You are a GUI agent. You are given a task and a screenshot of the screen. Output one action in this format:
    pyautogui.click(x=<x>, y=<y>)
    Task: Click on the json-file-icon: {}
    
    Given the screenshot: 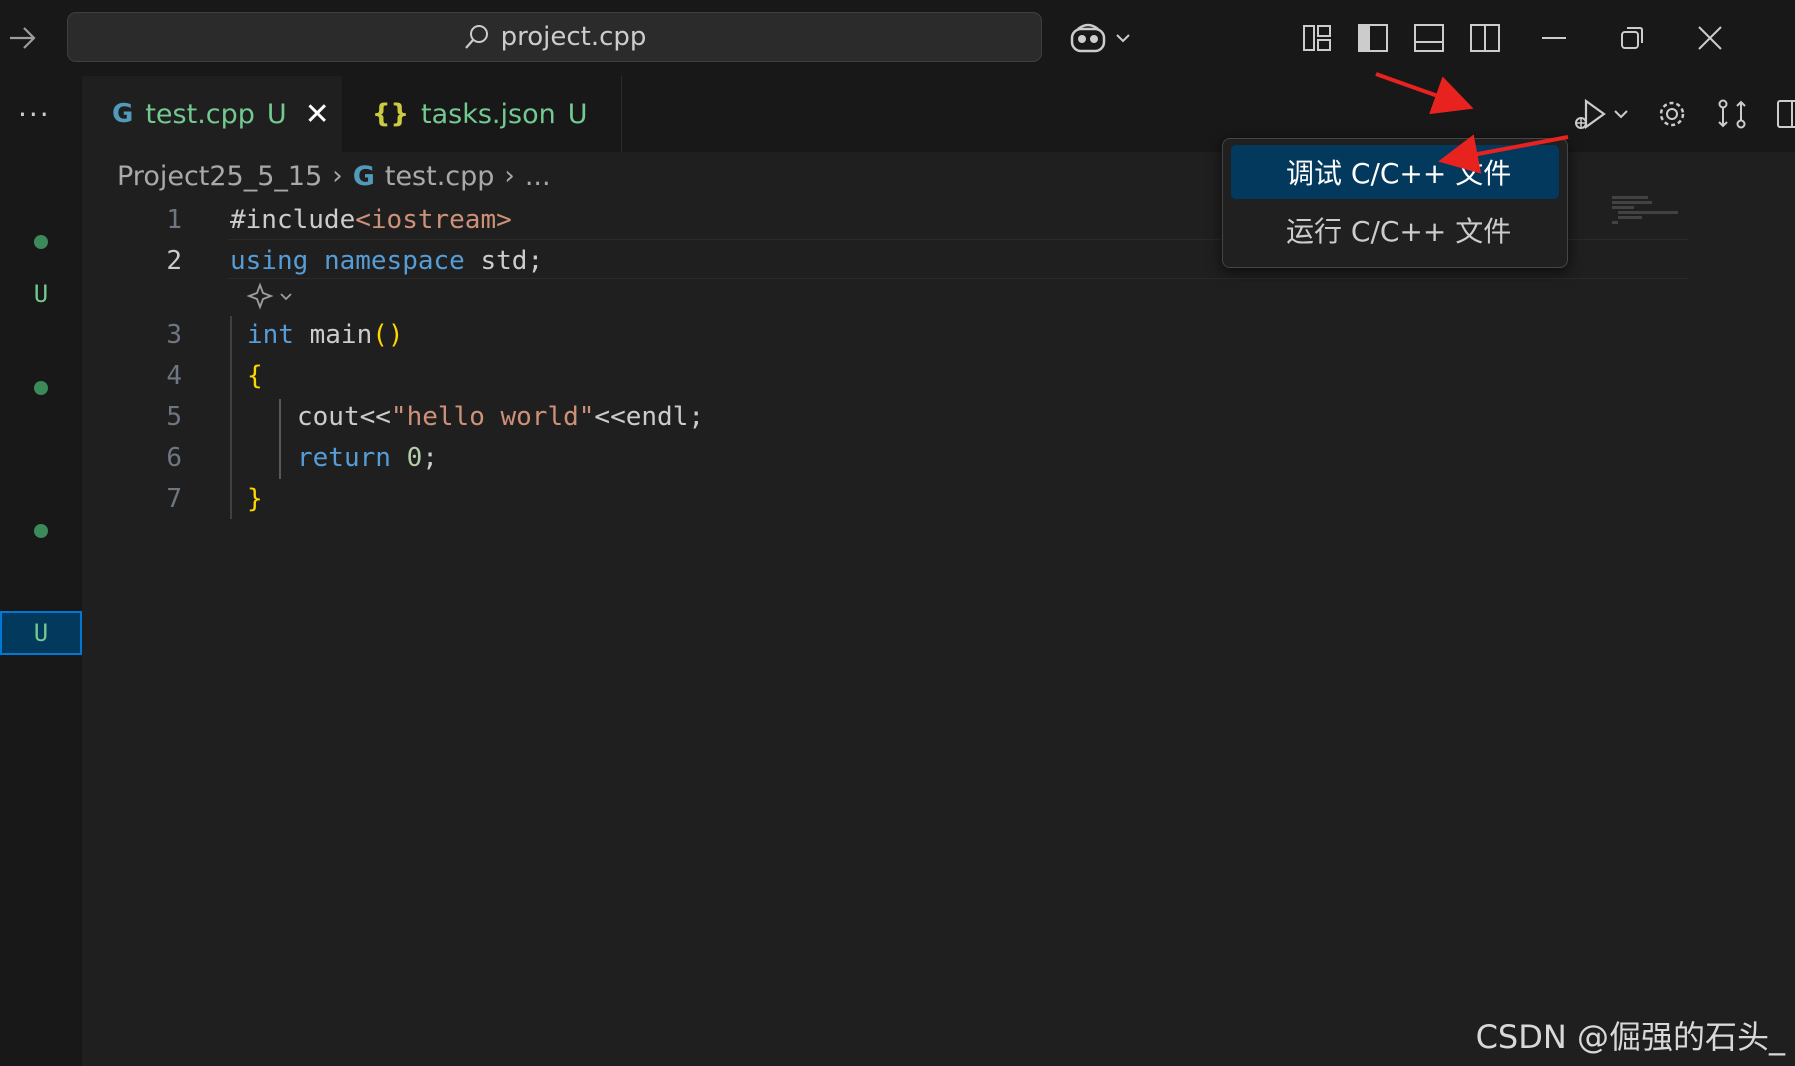 What is the action you would take?
    pyautogui.click(x=391, y=114)
    